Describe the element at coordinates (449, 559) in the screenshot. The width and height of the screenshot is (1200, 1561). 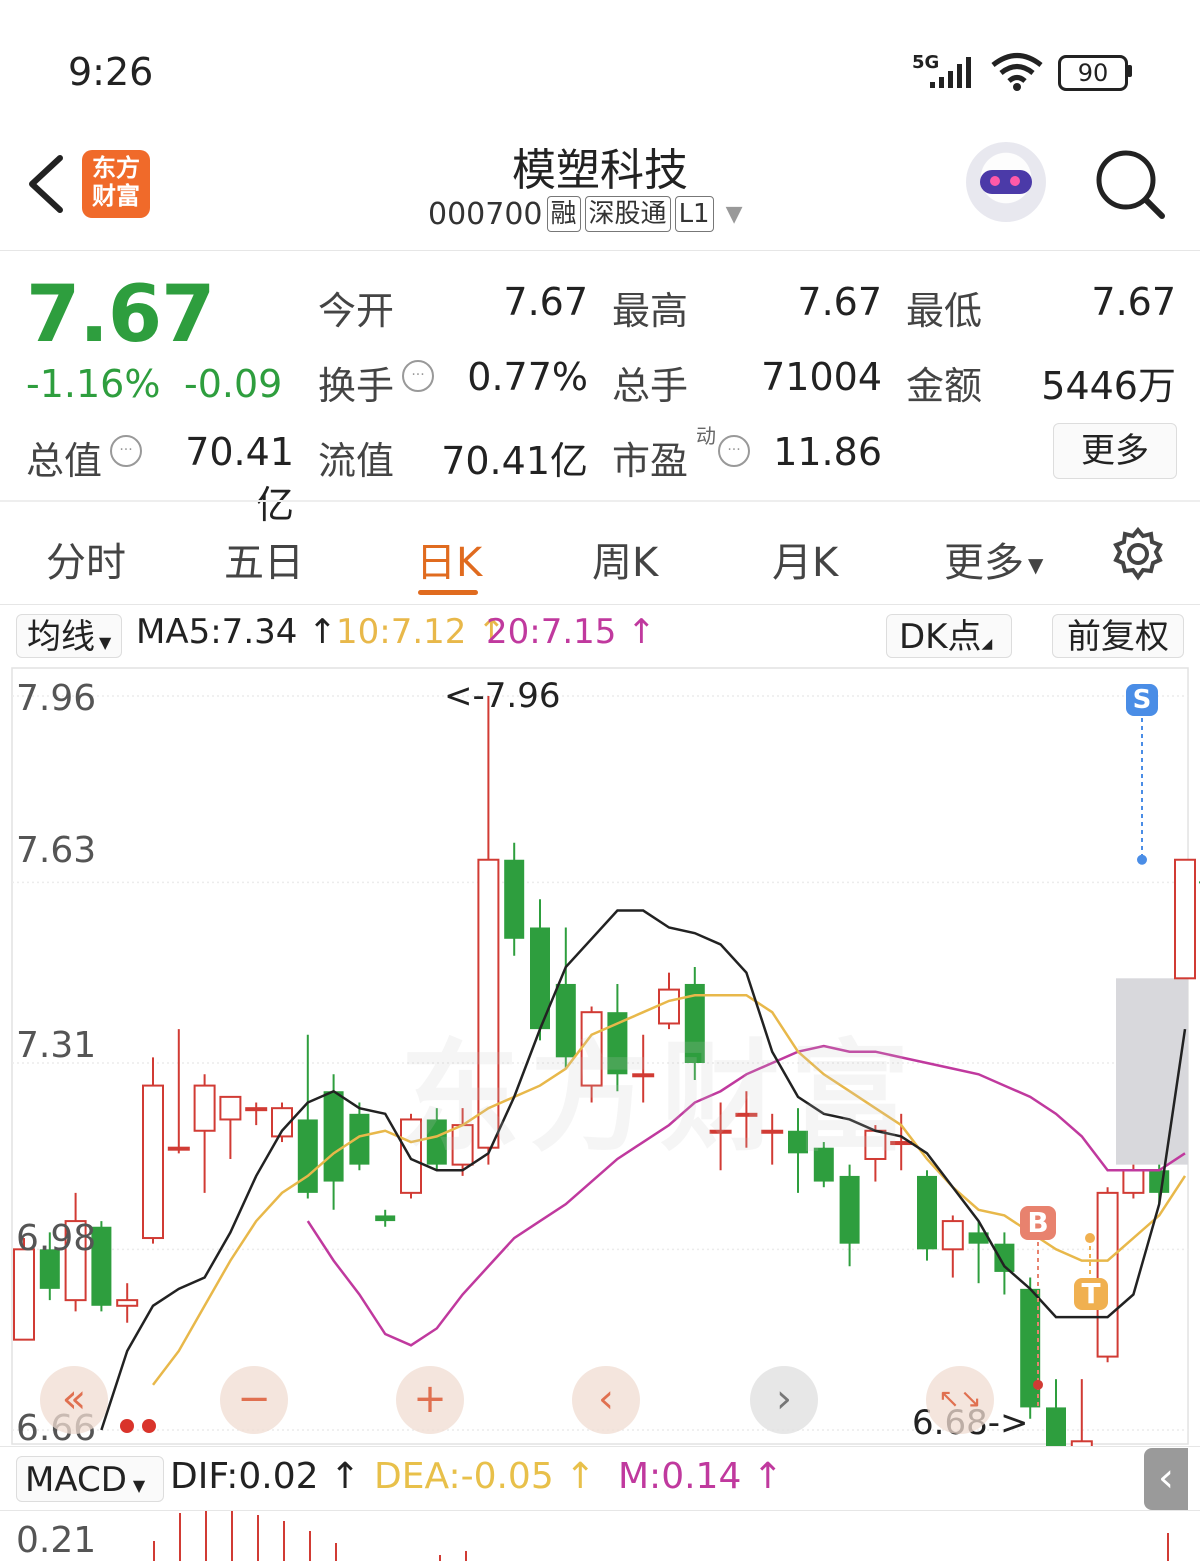
I see `tab-daily-k: 日K` at that location.